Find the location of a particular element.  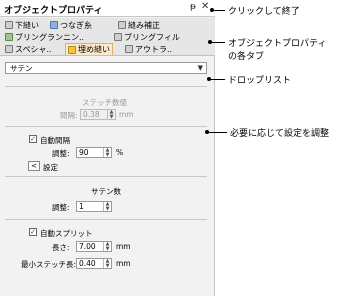

satin-adjust-input: 1 ▲ ▼ is located at coordinates (94, 206).